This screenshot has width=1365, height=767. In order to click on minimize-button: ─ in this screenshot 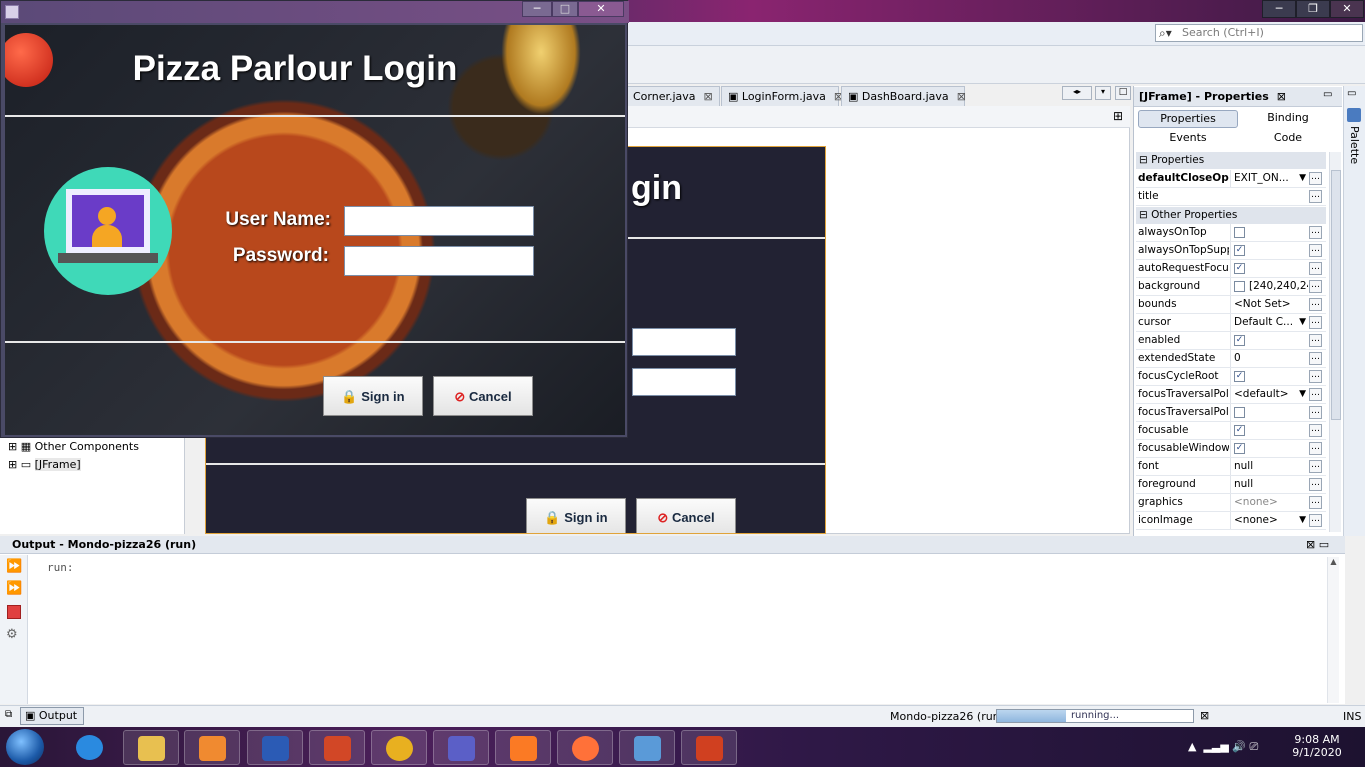, I will do `click(1279, 9)`.